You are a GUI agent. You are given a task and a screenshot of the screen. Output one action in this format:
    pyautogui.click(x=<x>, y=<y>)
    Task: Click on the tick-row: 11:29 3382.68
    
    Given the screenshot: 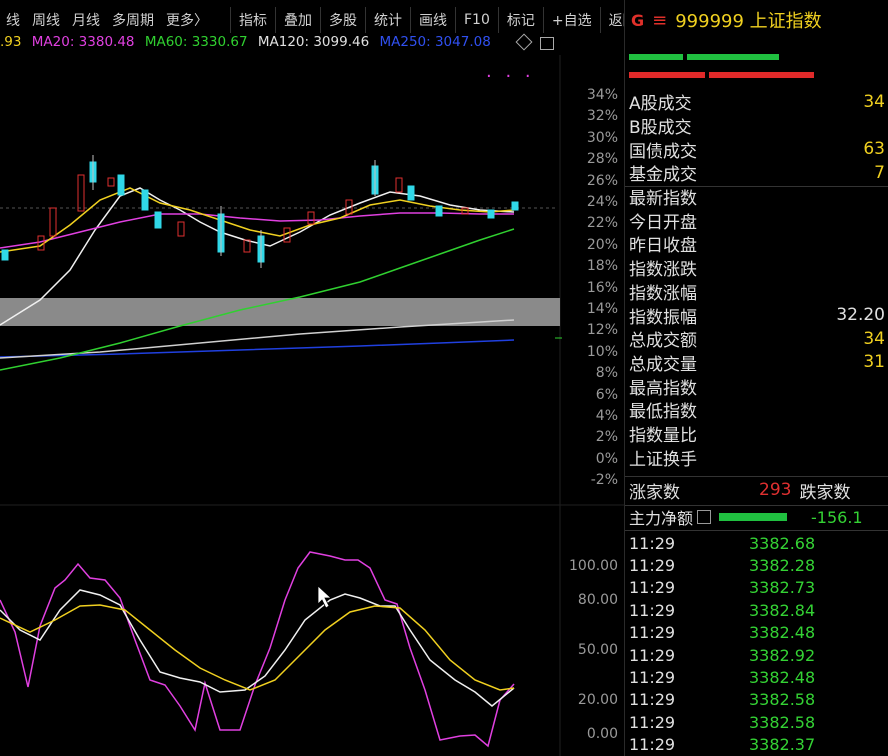 What is the action you would take?
    pyautogui.click(x=756, y=543)
    